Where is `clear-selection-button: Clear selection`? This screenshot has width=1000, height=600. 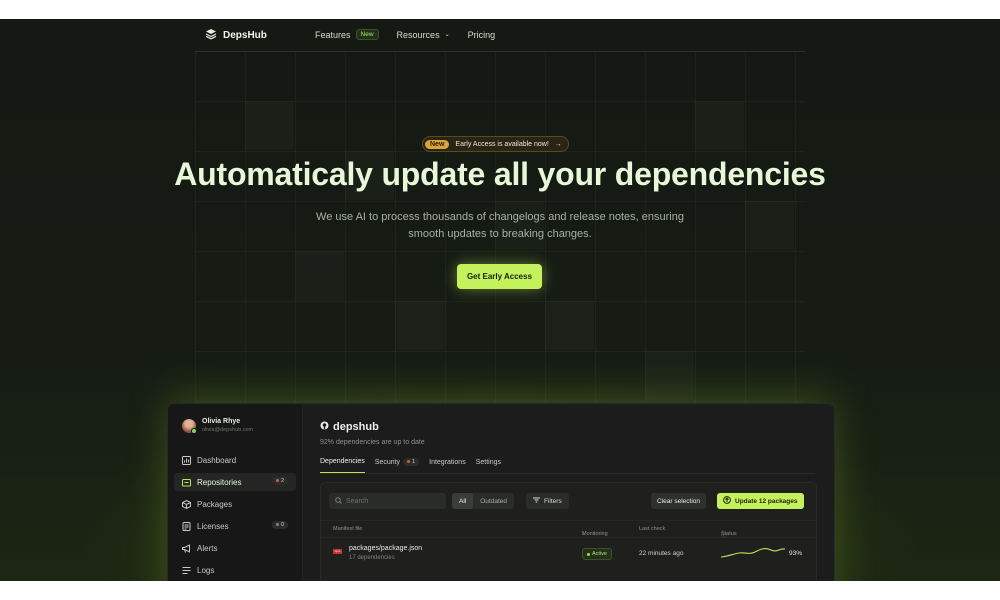
clear-selection-button: Clear selection is located at coordinates (678, 501).